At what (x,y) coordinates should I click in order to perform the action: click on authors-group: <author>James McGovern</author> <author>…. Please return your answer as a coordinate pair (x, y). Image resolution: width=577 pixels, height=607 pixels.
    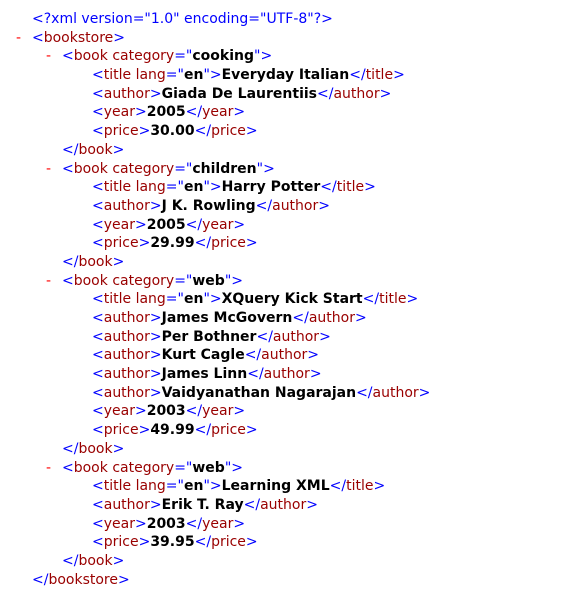
    Looking at the image, I should click on (296, 355).